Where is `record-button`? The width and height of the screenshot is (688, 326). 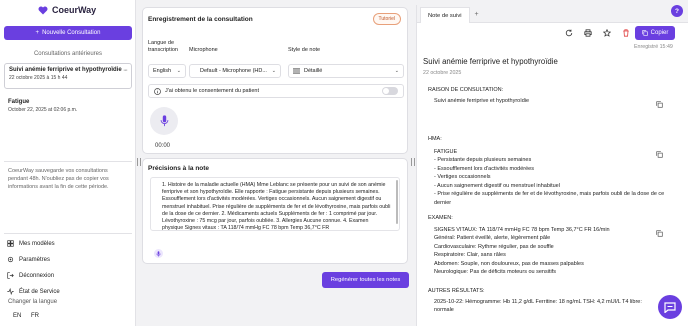 record-button is located at coordinates (164, 121).